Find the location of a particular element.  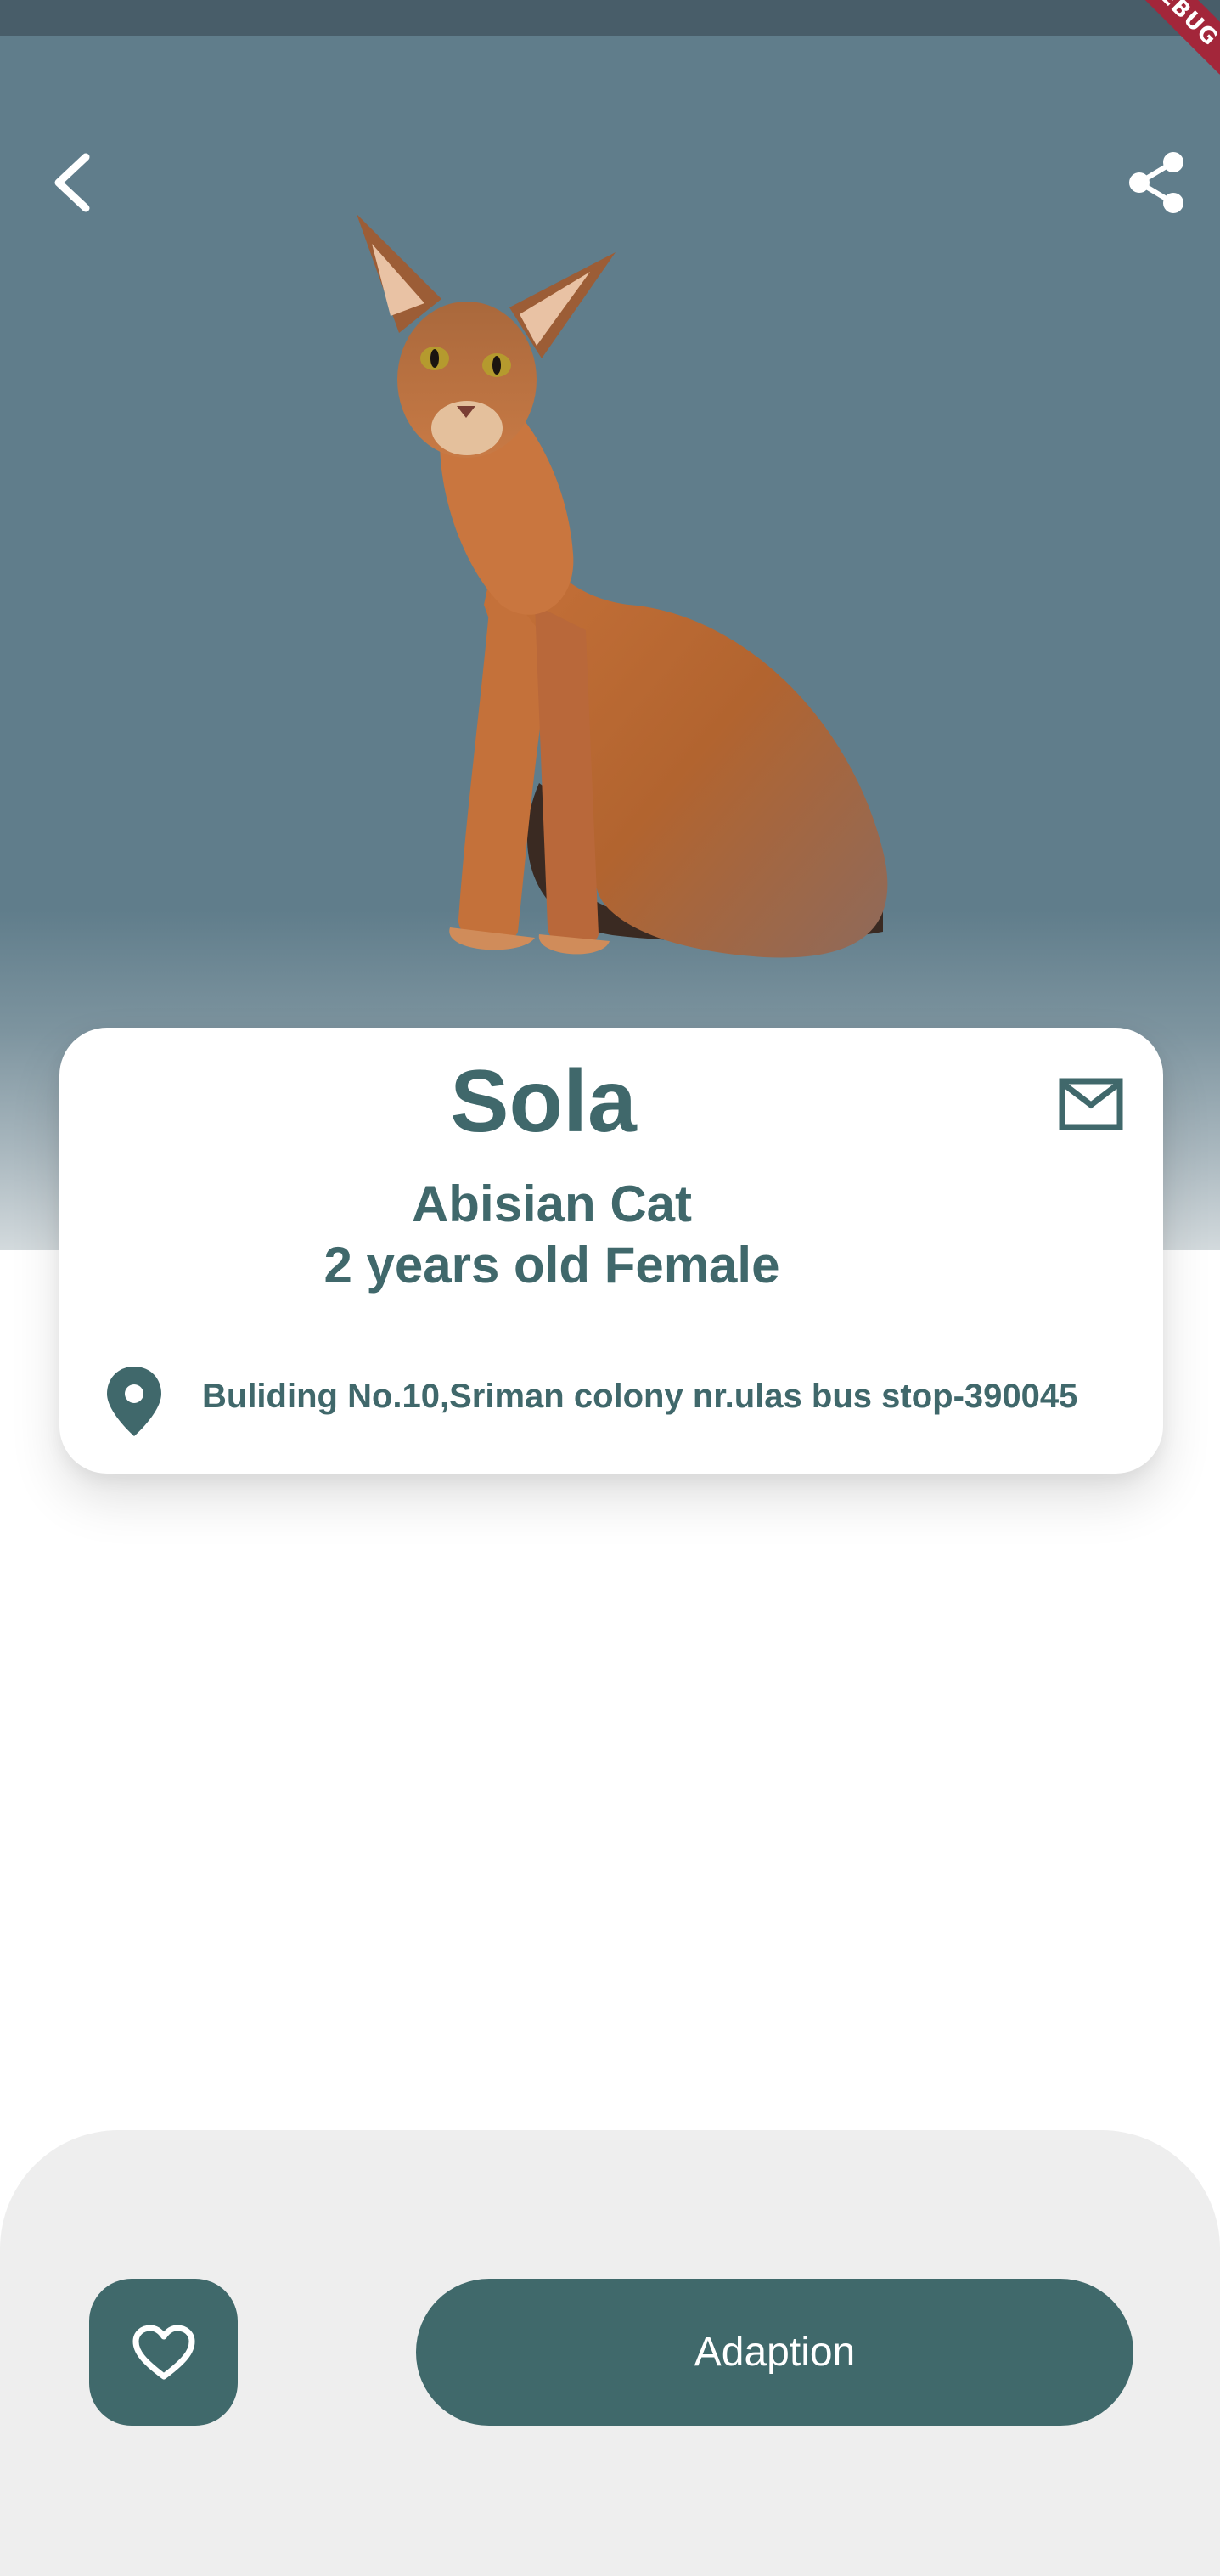

contact-mail-button is located at coordinates (1091, 1104).